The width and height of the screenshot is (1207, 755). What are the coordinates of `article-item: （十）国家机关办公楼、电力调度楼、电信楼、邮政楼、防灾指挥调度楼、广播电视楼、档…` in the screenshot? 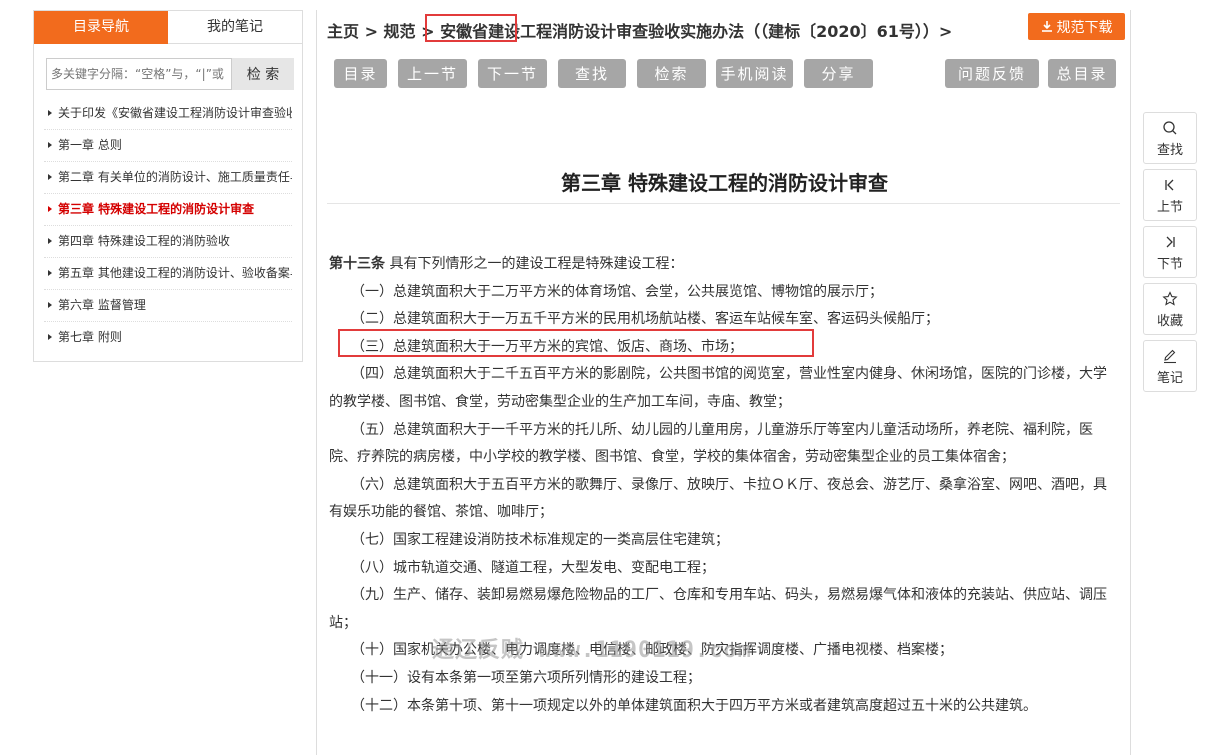 It's located at (652, 650).